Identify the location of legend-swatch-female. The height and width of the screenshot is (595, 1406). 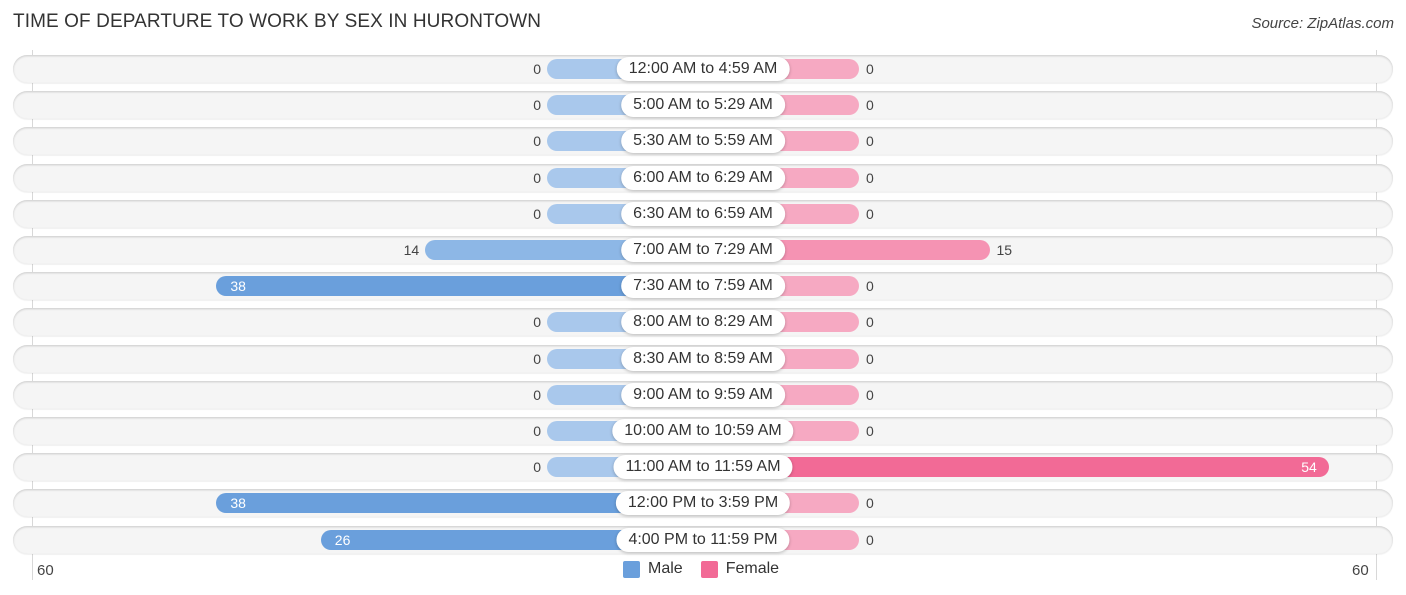
(709, 569).